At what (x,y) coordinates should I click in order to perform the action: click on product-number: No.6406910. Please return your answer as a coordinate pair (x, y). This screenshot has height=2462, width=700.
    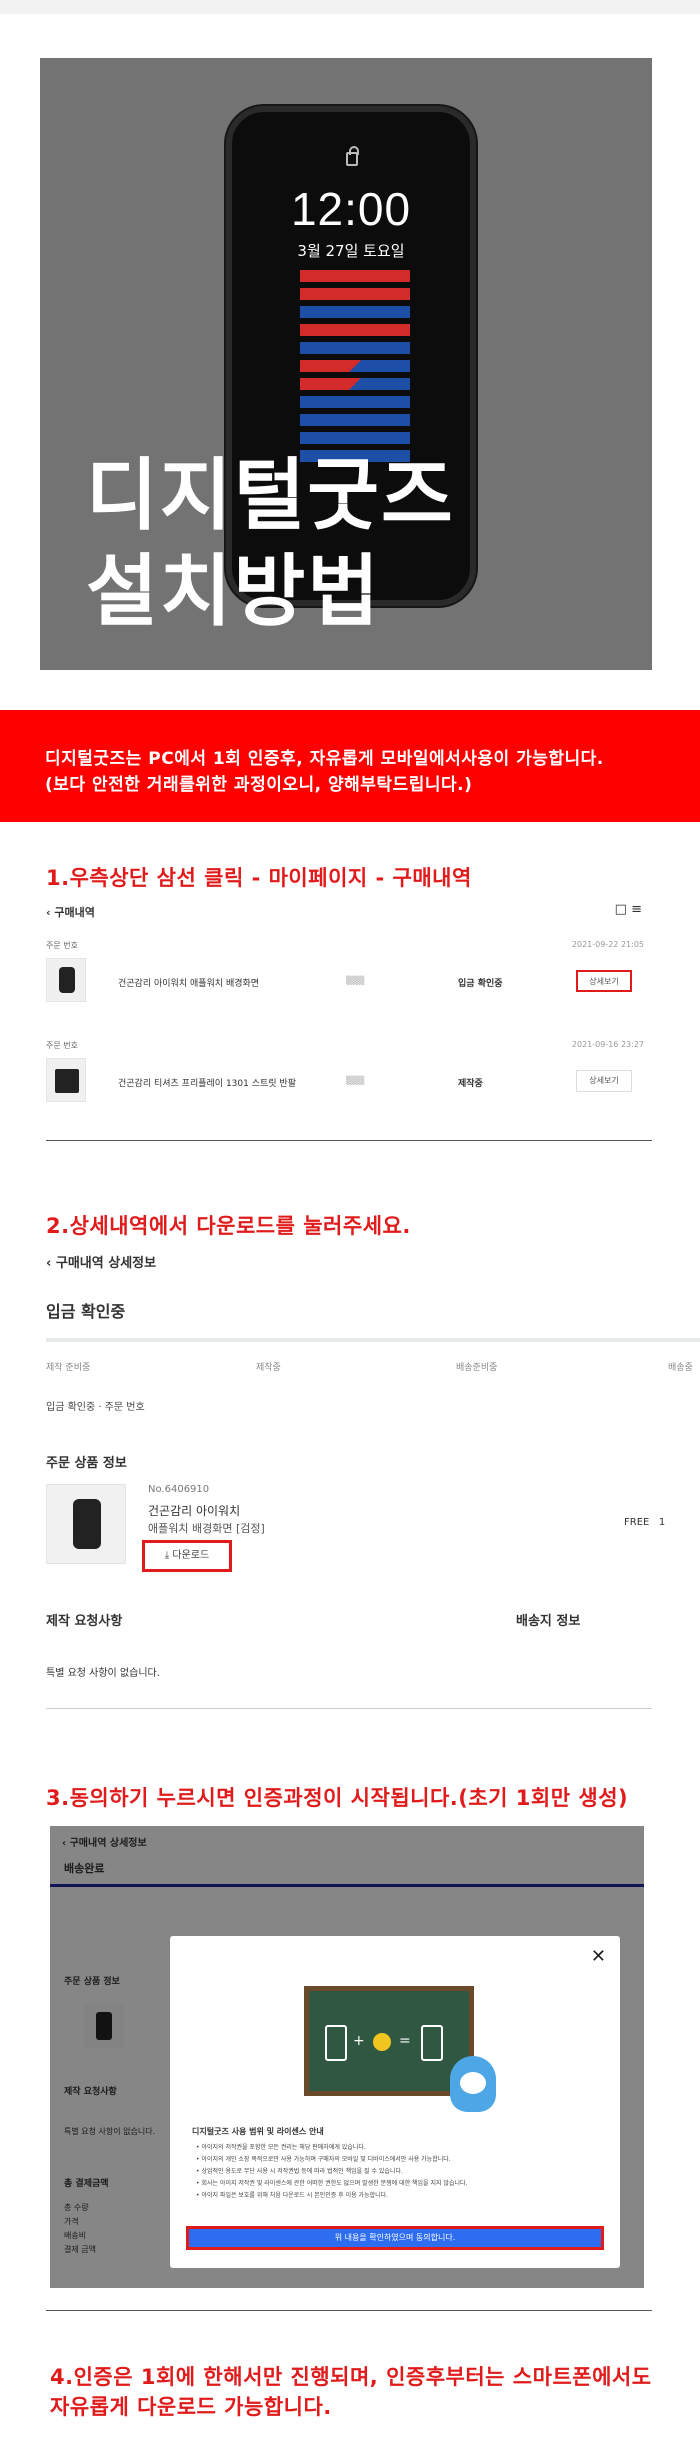
    Looking at the image, I should click on (179, 1489).